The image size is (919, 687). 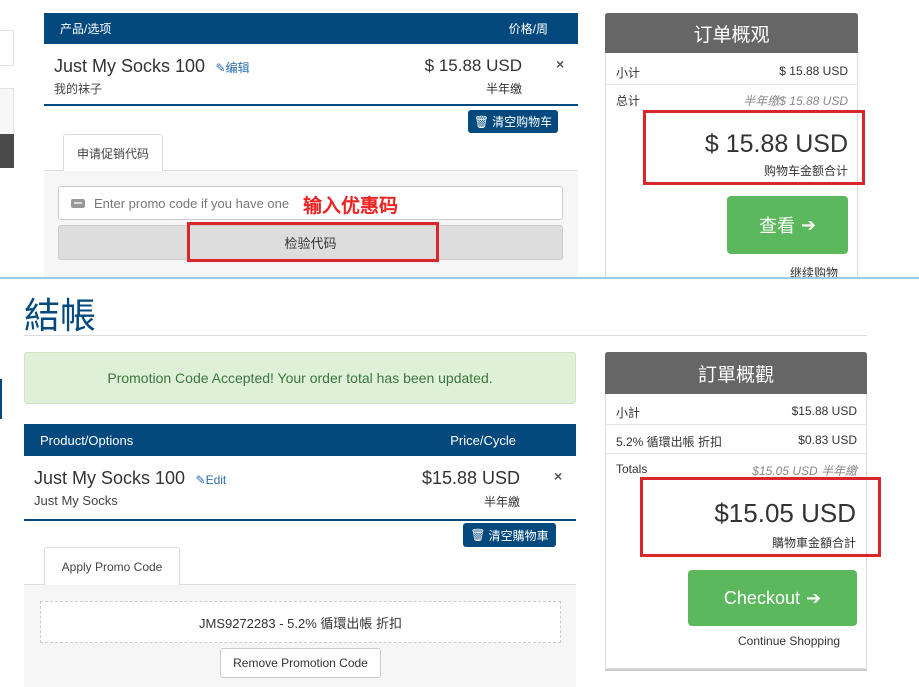 What do you see at coordinates (300, 622) in the screenshot?
I see `applied-promo-code: JMS9272283 - 5.2% 循環出帳 折扣` at bounding box center [300, 622].